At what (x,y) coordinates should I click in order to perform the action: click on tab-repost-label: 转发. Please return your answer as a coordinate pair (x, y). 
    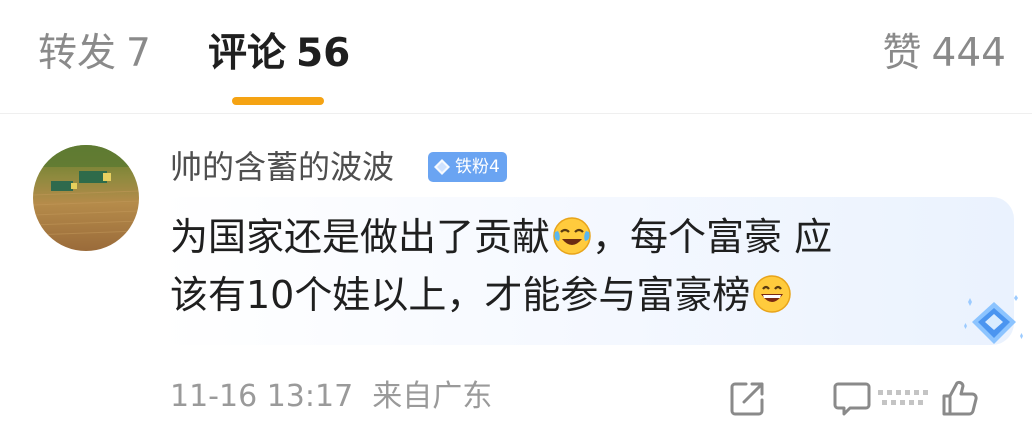
    Looking at the image, I should click on (77, 53).